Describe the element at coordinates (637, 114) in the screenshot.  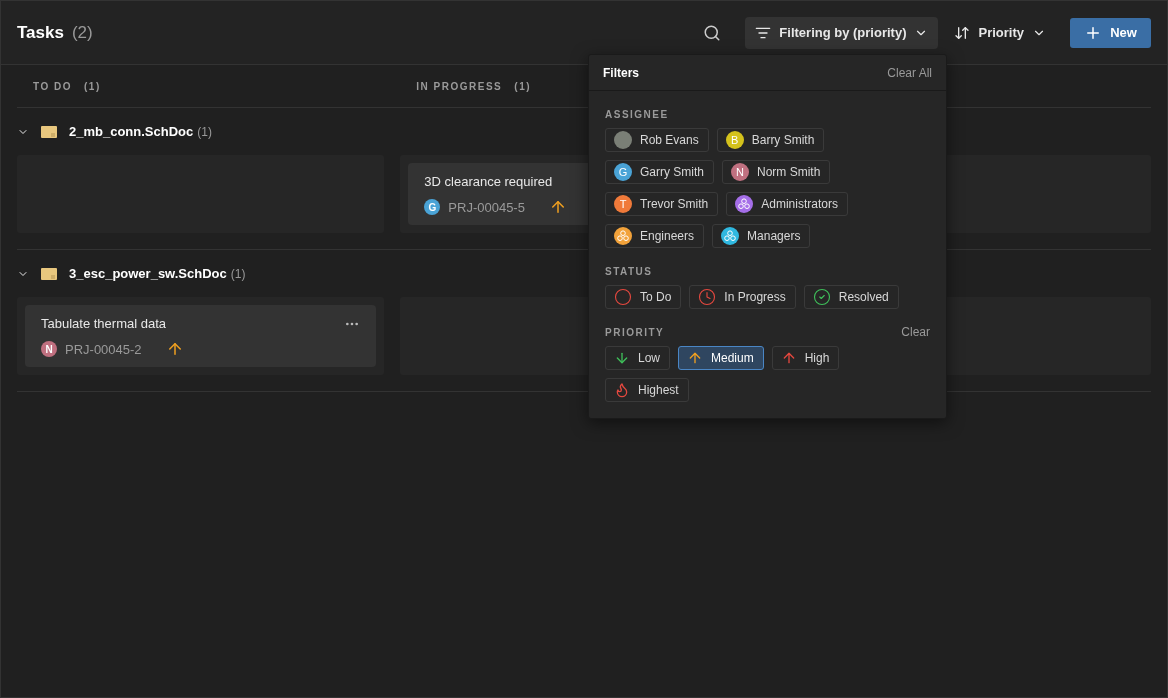
I see `section-label: ASSIGNEE` at that location.